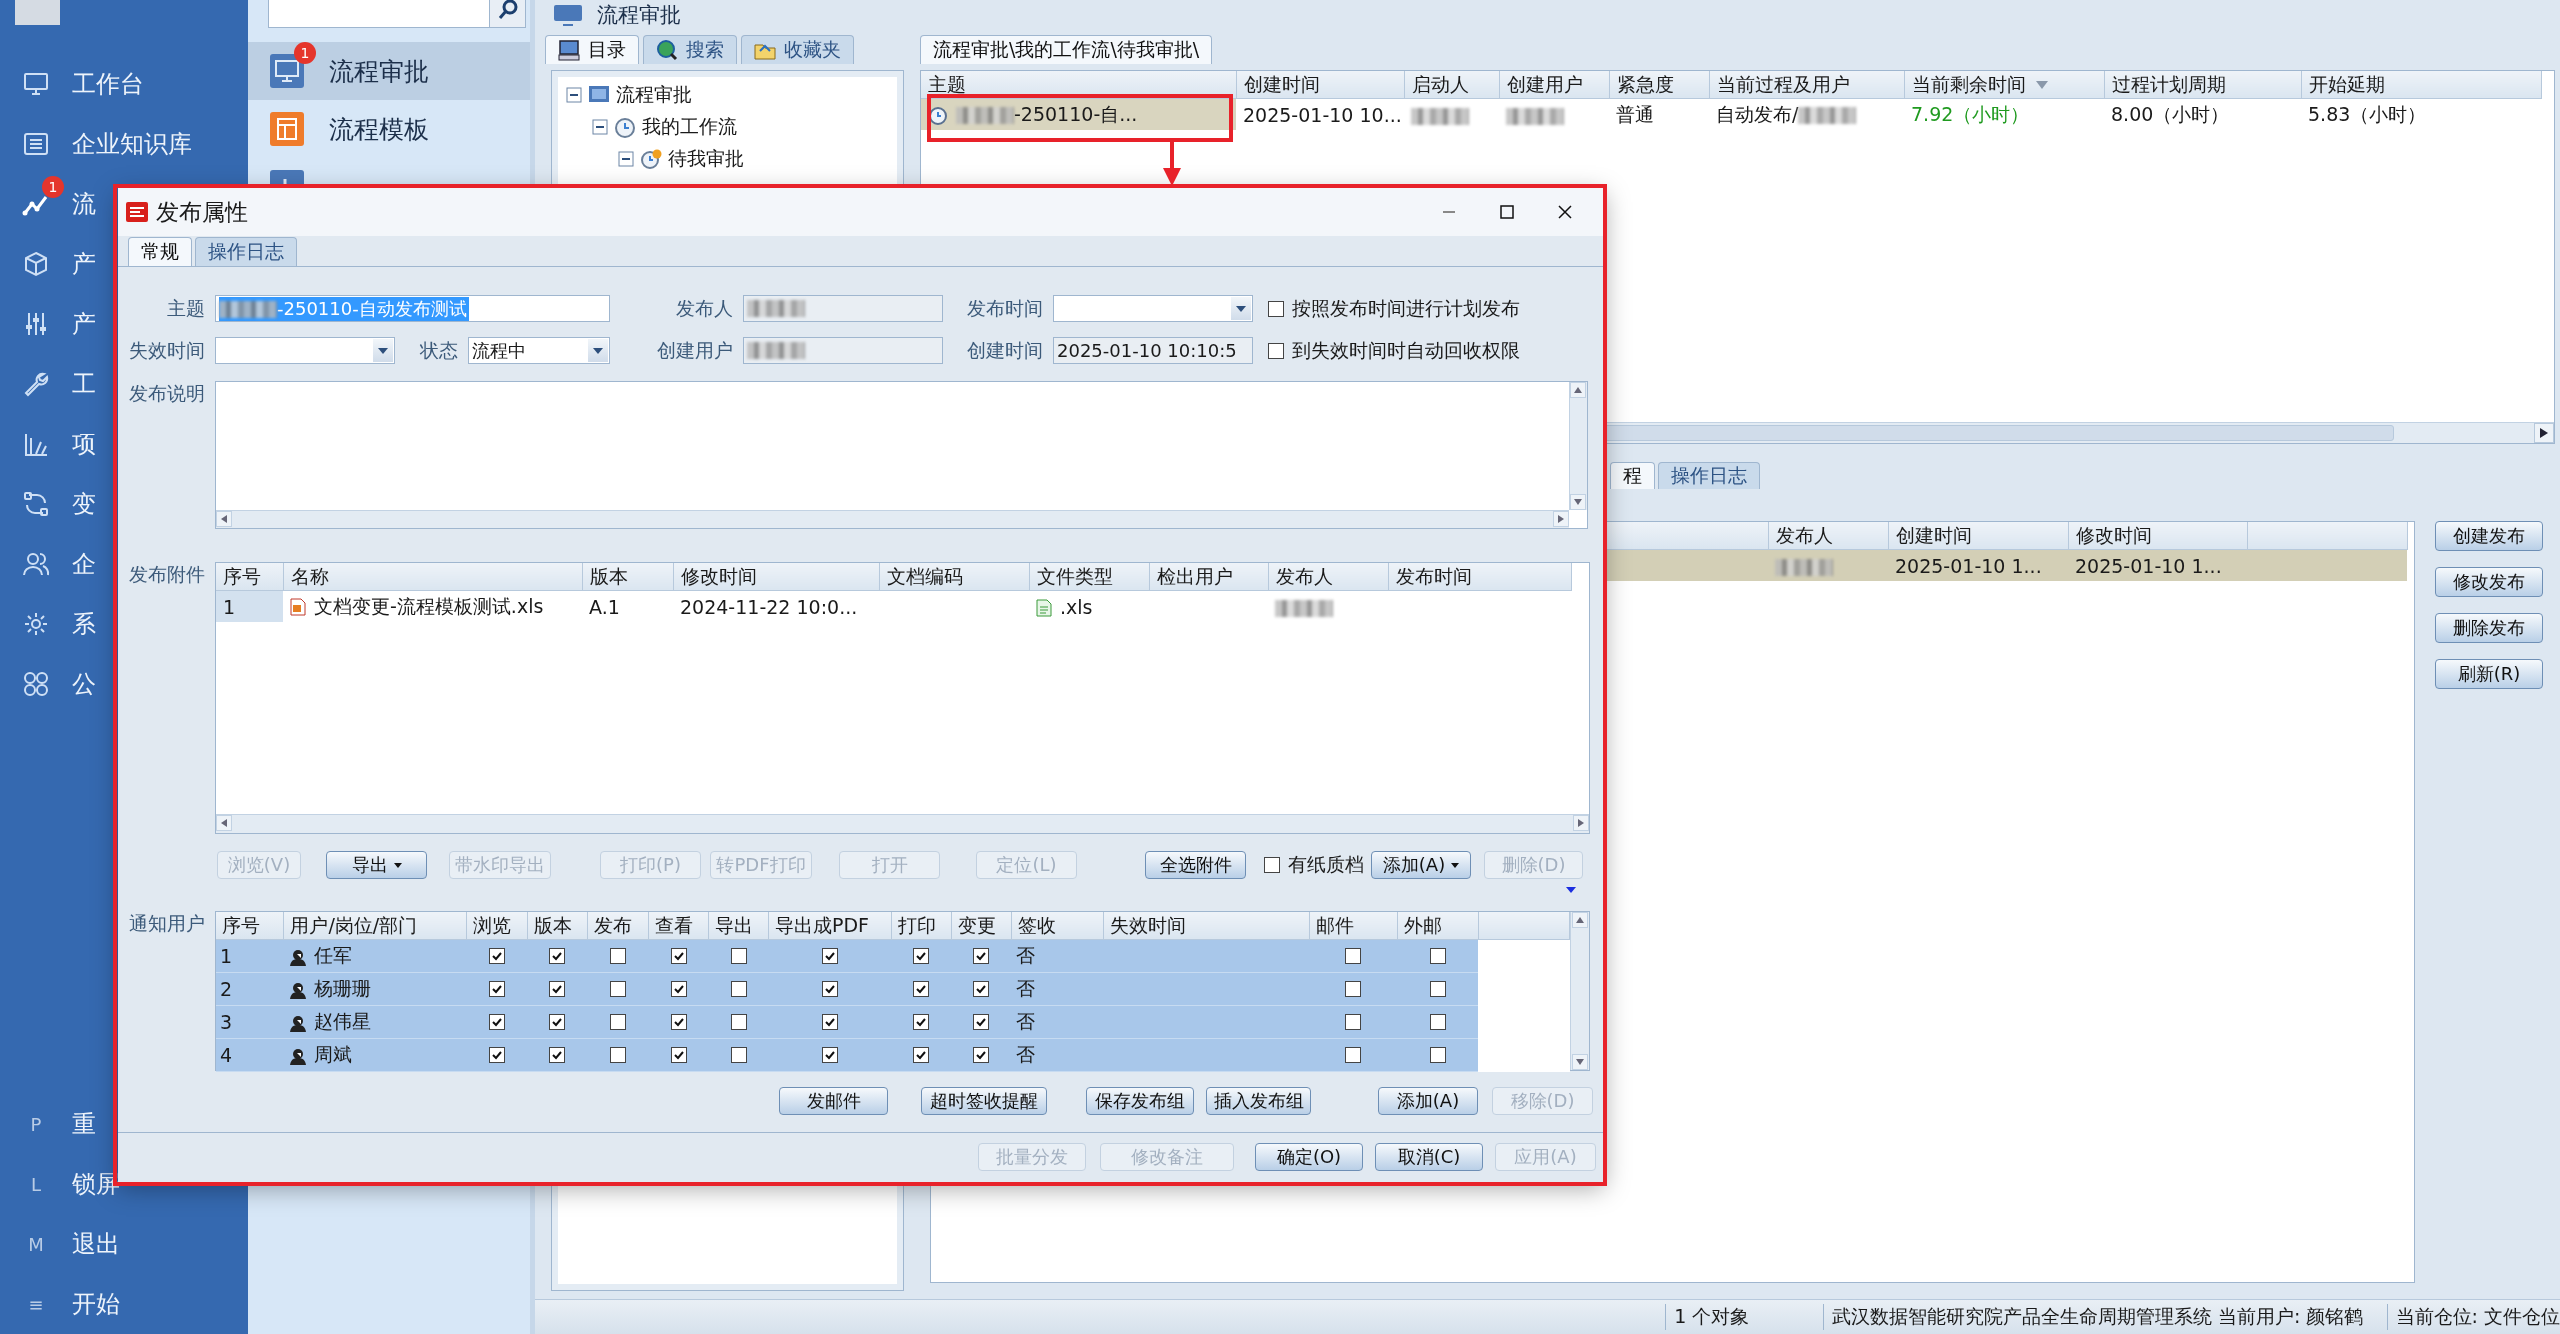 The image size is (2560, 1334). I want to click on sidebar-label: 变, so click(84, 504).